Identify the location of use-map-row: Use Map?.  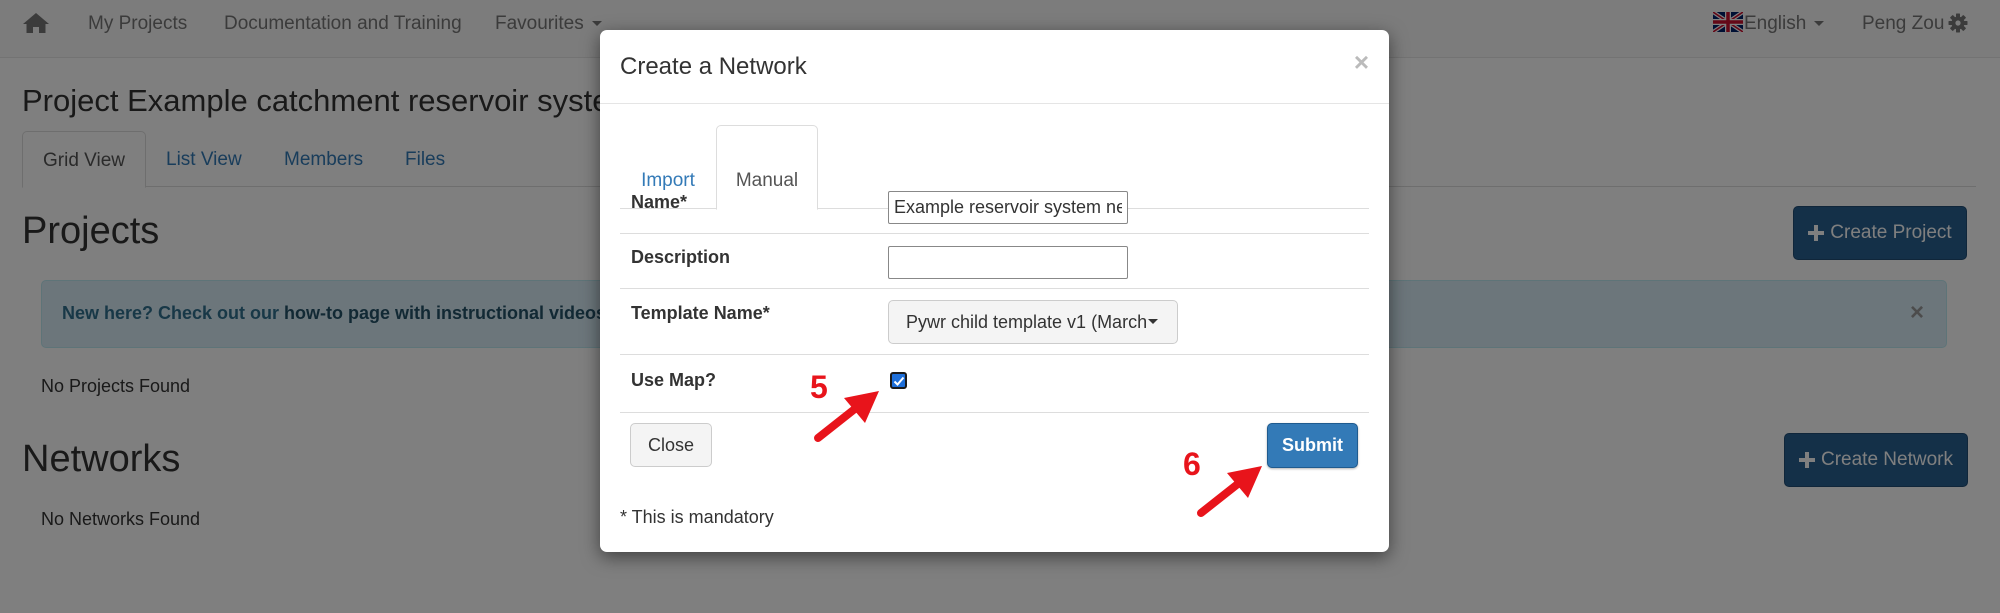
(994, 384).